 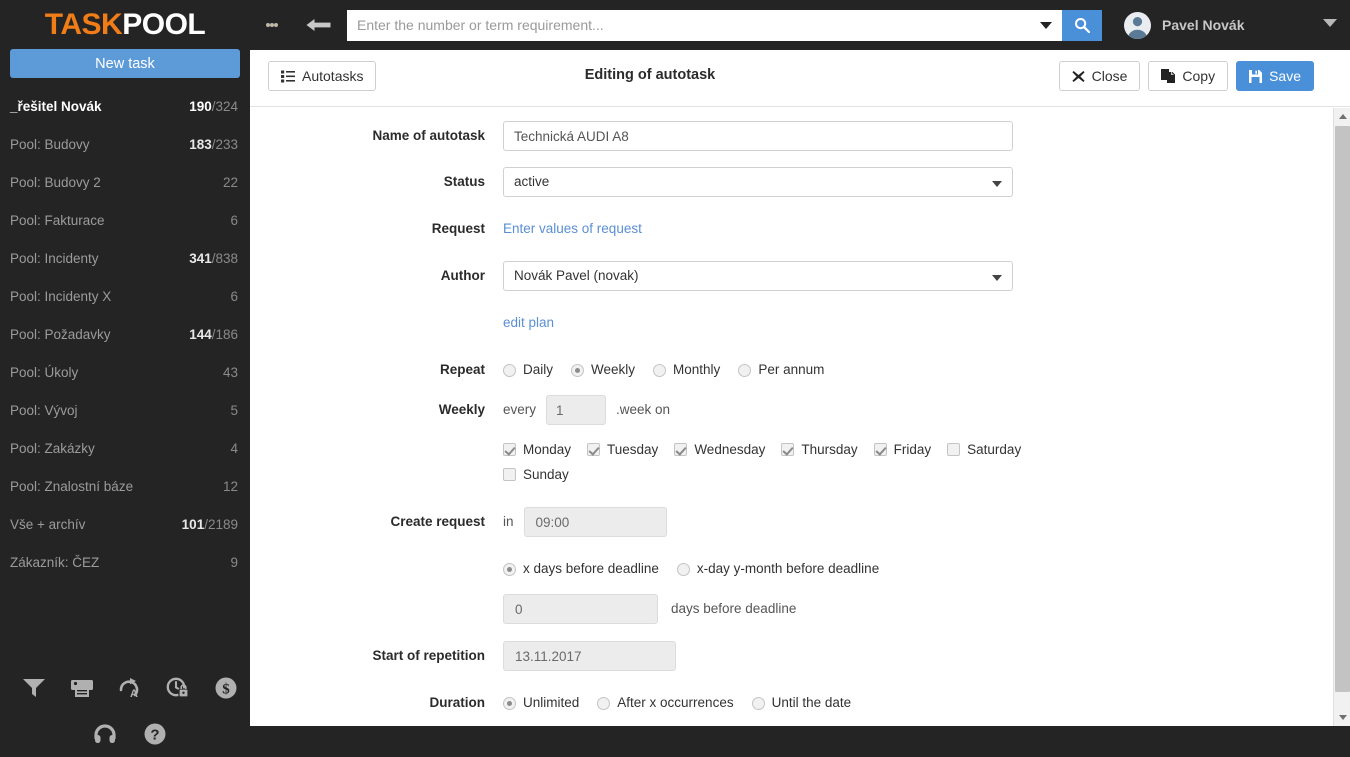 What do you see at coordinates (125, 487) in the screenshot?
I see `sidebar-item: Pool: Znalostní báze 12` at bounding box center [125, 487].